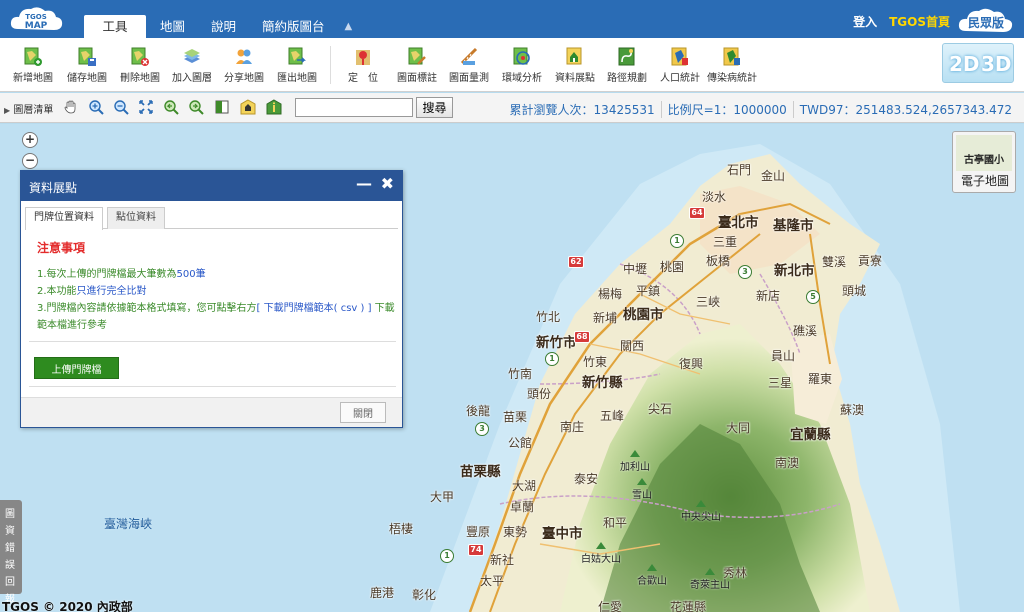 The height and width of the screenshot is (612, 1024). I want to click on collapse-arrow-icon: ▲, so click(349, 26).